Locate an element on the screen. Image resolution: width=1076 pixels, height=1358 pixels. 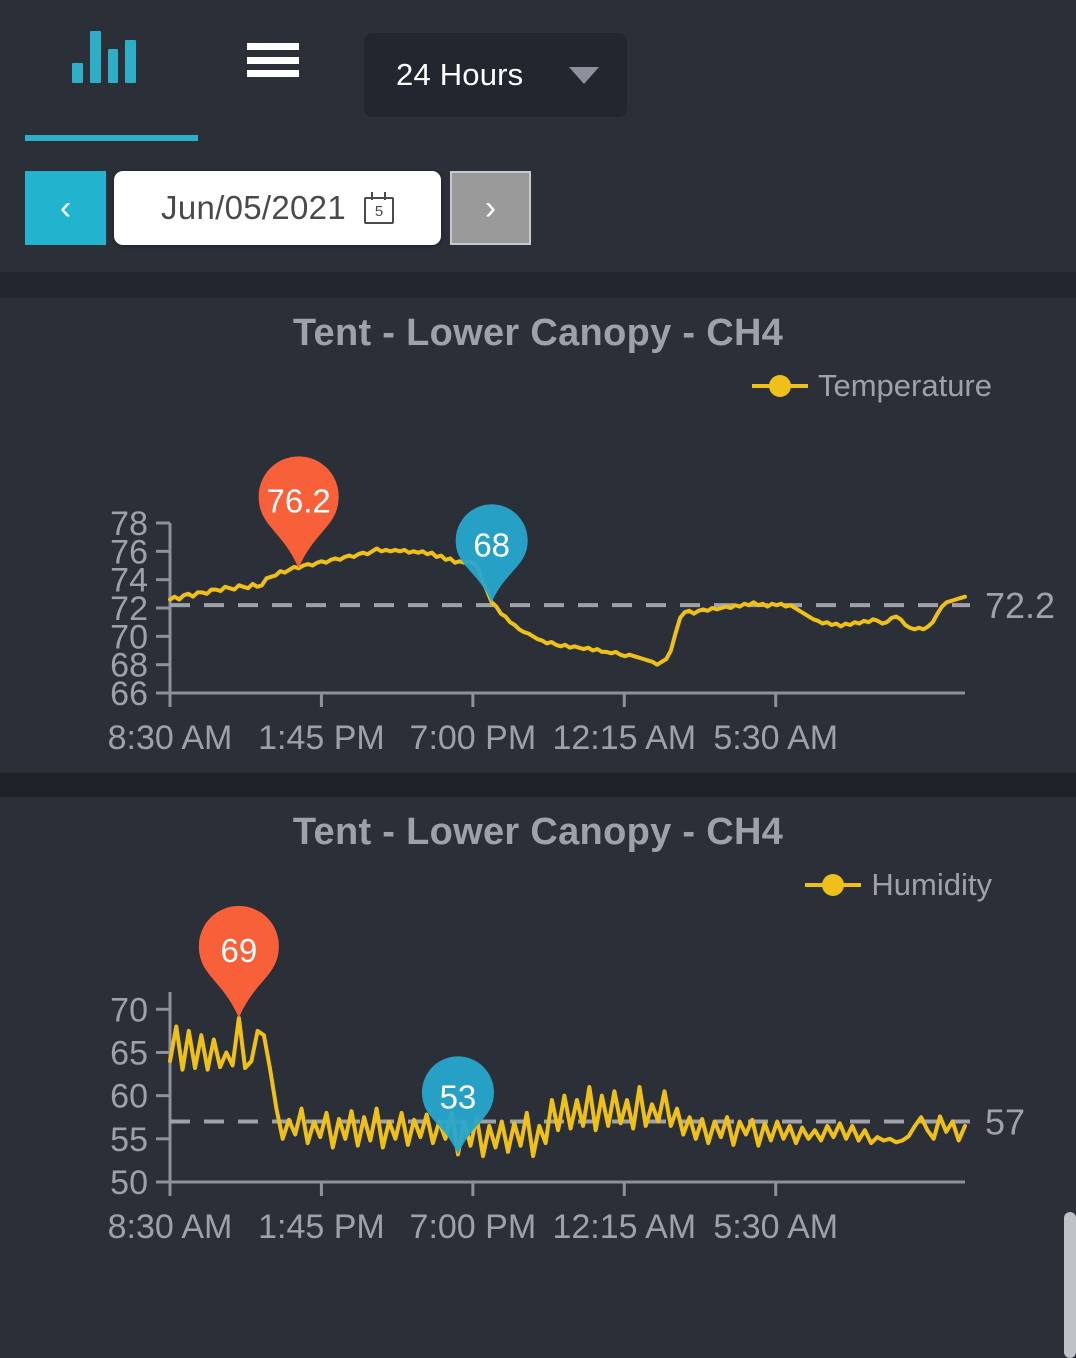
svg-text: 69 is located at coordinates (238, 950).